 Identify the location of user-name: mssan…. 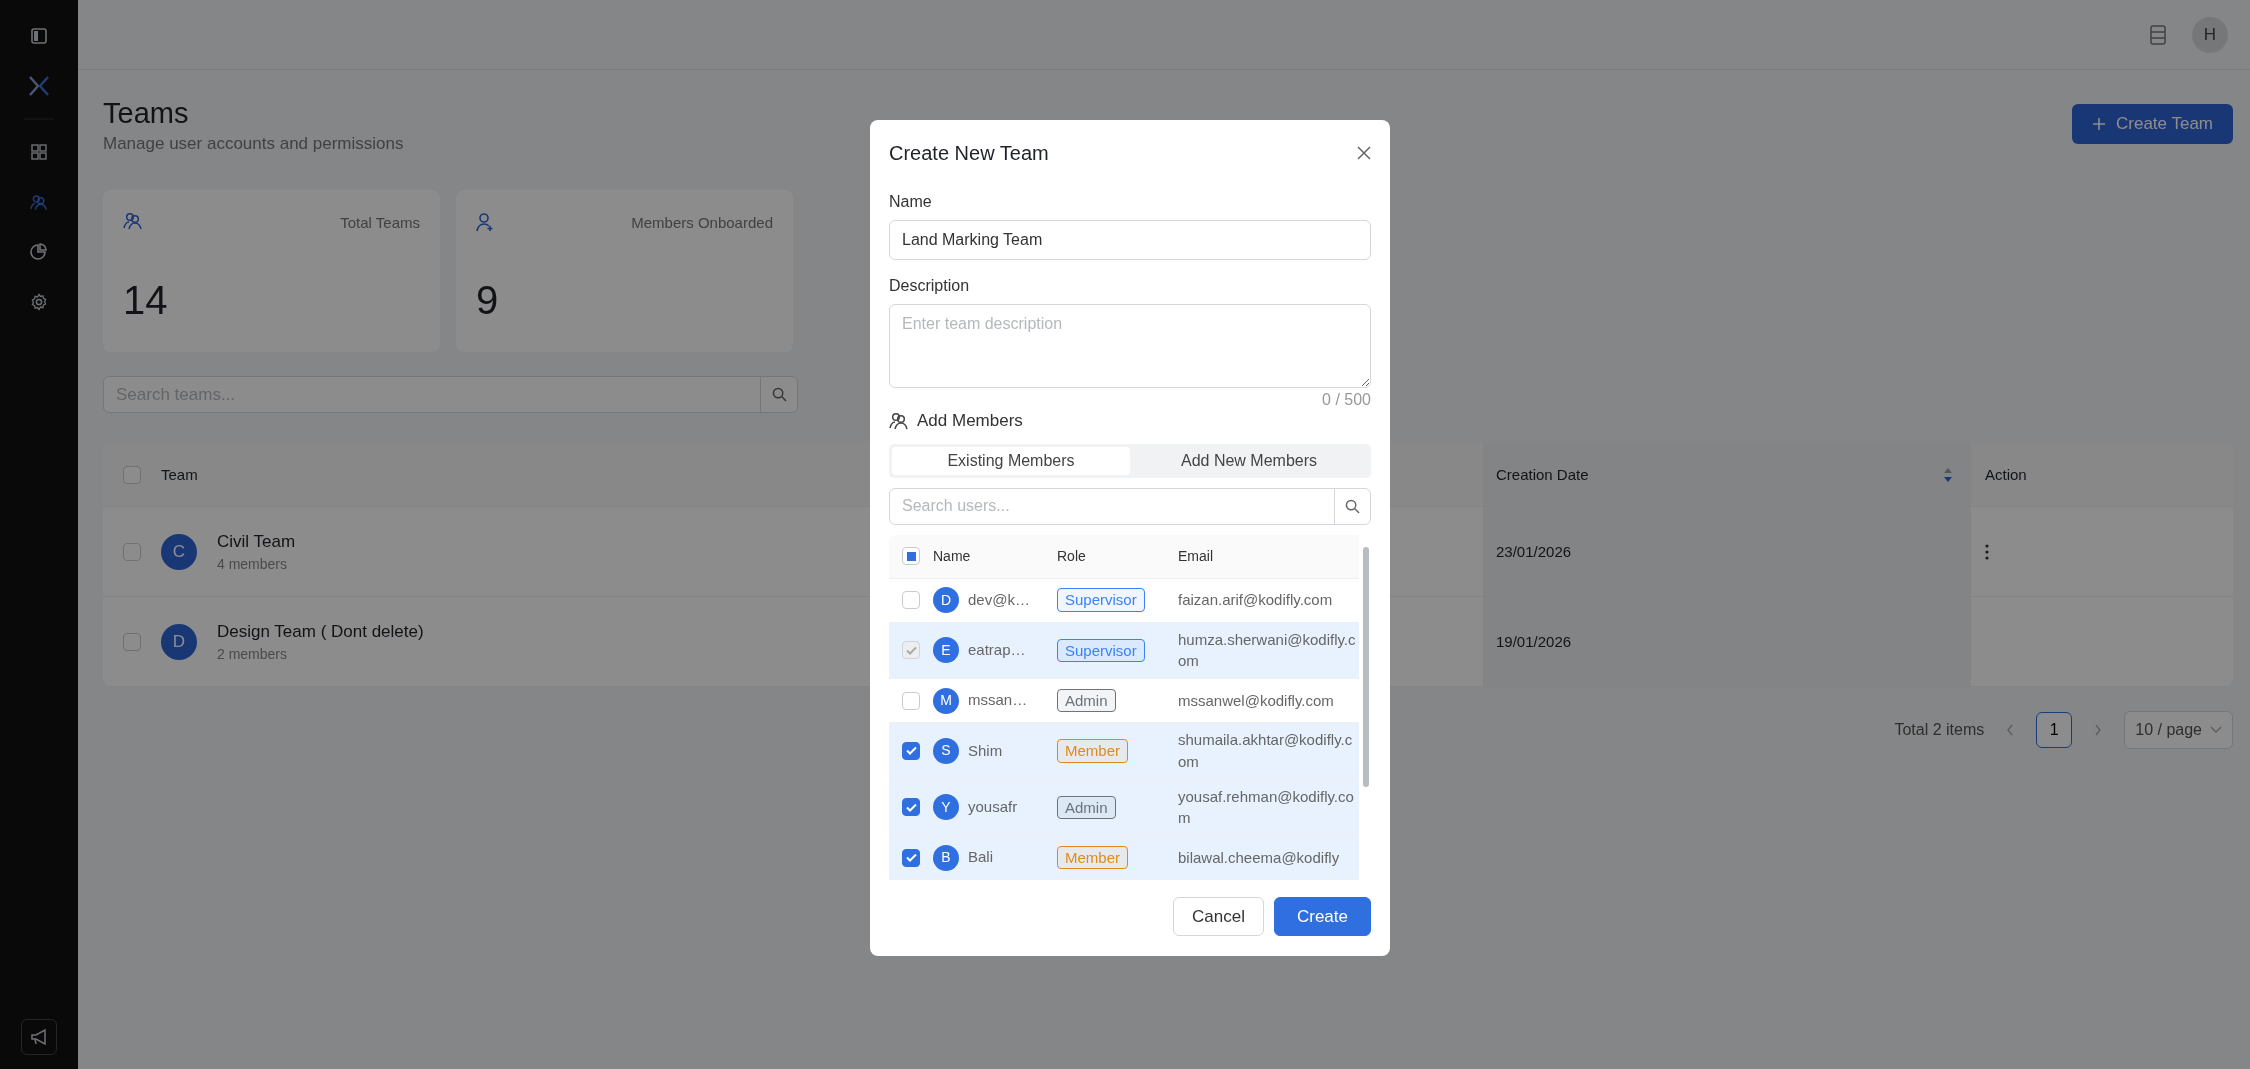
(998, 700).